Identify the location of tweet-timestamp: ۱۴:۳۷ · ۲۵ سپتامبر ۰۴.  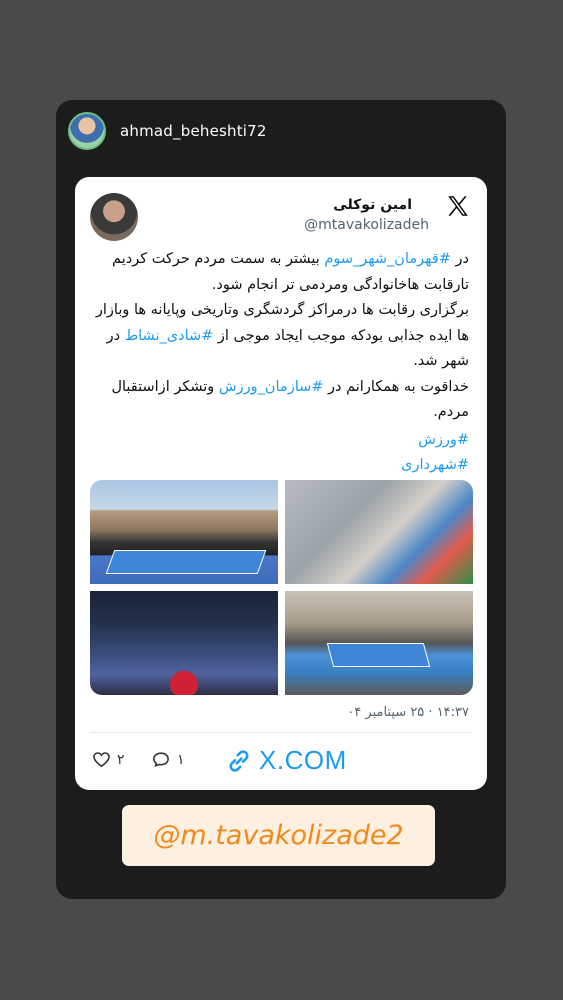
(408, 712).